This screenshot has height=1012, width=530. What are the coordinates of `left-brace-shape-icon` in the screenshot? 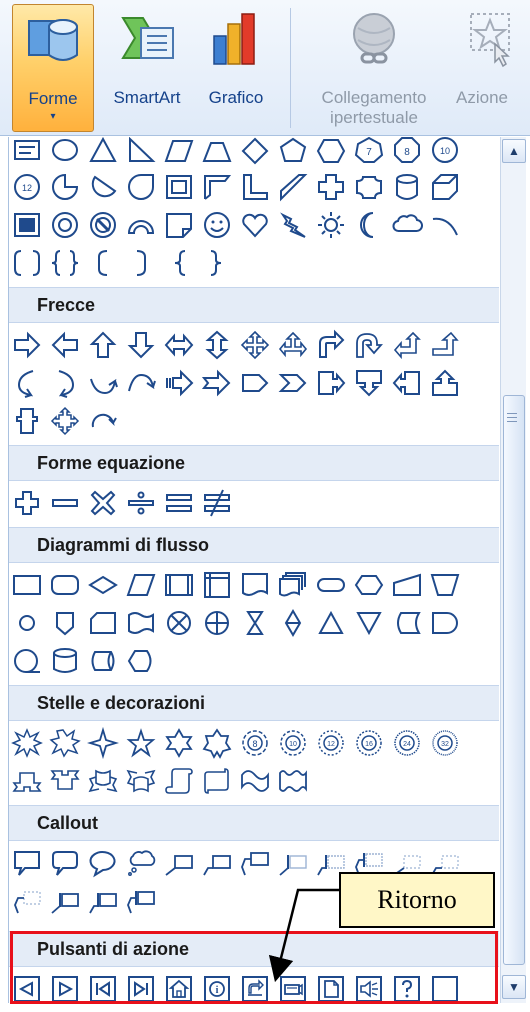 It's located at (179, 263).